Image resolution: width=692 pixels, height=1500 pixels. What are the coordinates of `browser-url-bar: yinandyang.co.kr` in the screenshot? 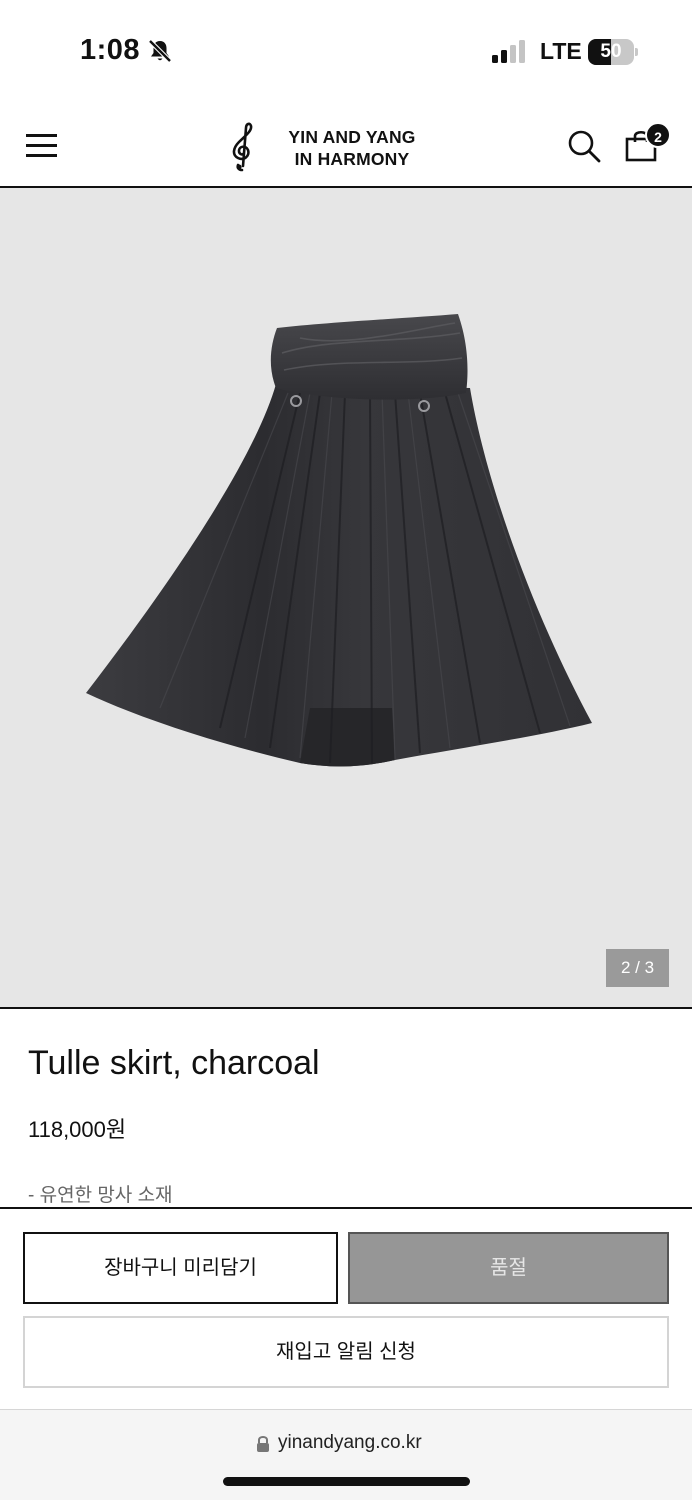 It's located at (346, 1454).